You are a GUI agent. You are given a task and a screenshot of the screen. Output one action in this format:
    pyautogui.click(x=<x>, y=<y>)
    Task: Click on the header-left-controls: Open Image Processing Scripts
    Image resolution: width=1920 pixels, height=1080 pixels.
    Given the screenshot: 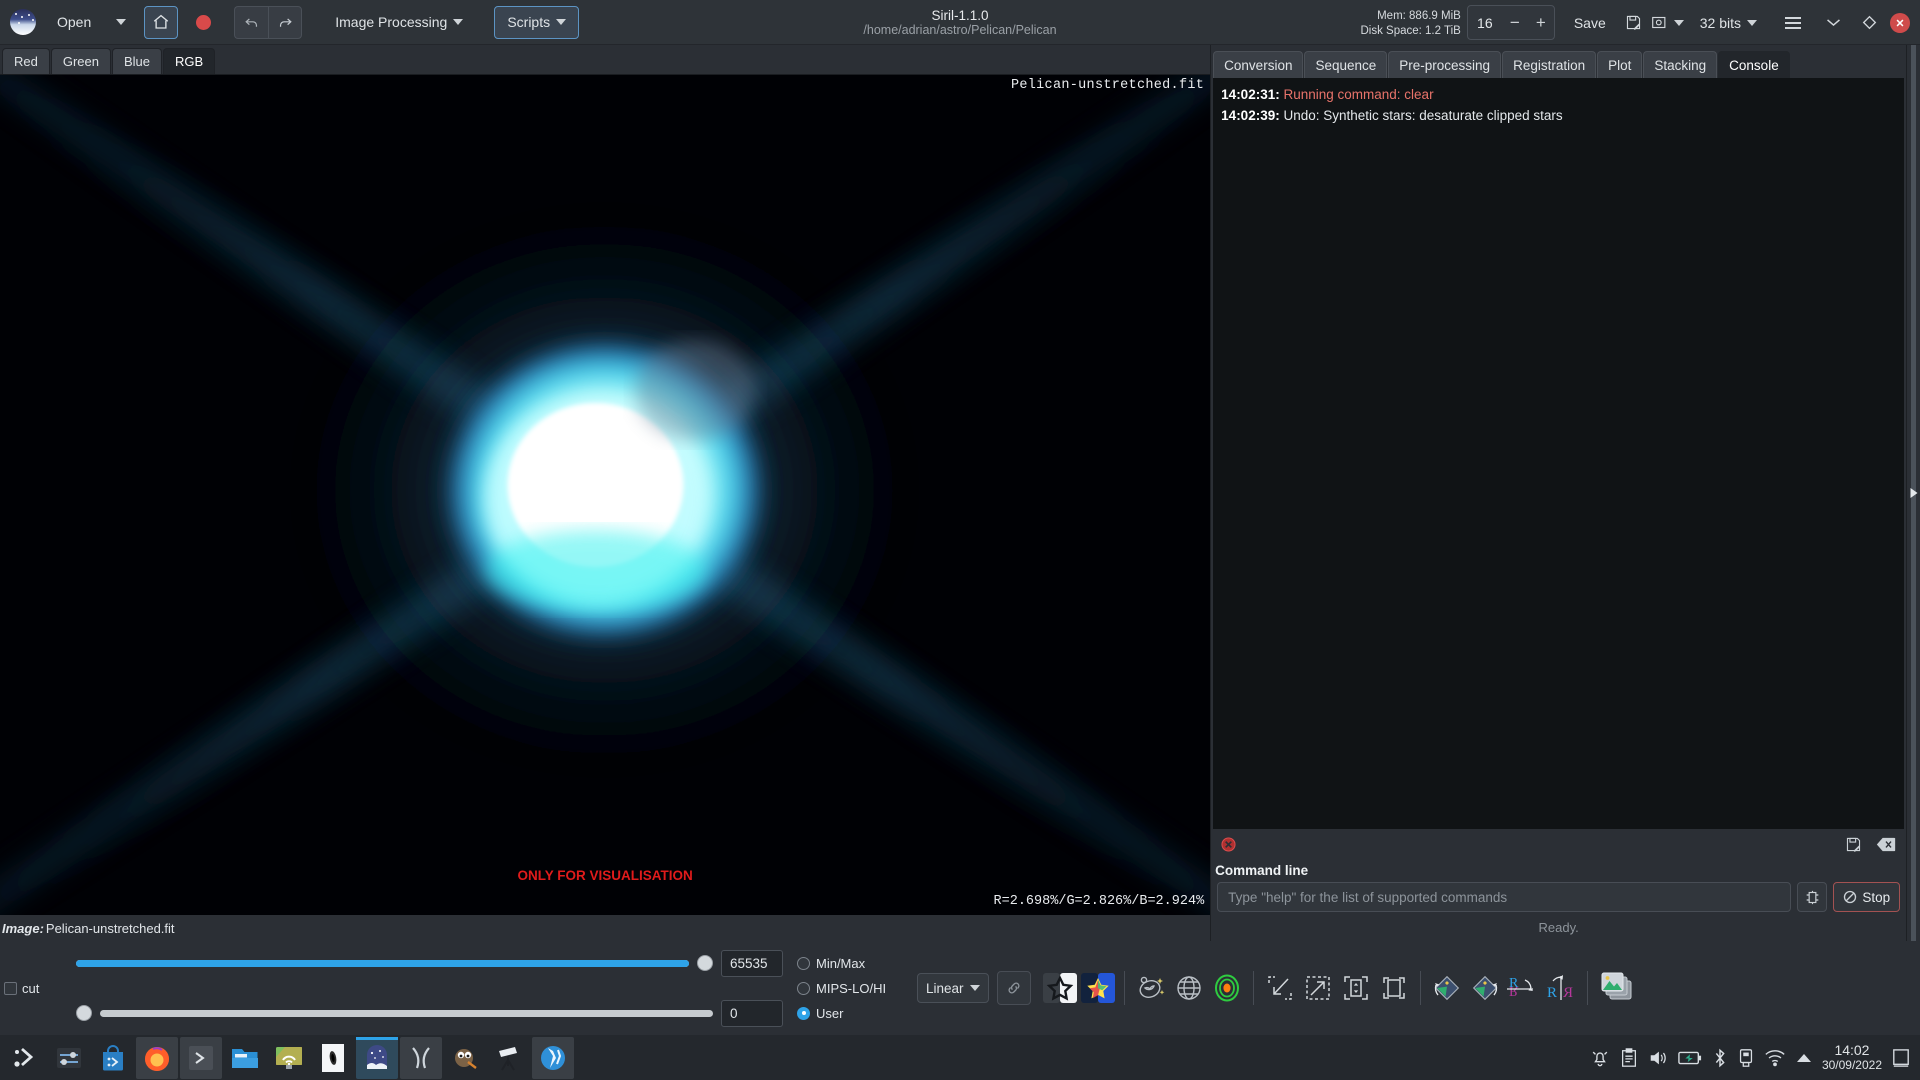 What is the action you would take?
    pyautogui.click(x=290, y=22)
    